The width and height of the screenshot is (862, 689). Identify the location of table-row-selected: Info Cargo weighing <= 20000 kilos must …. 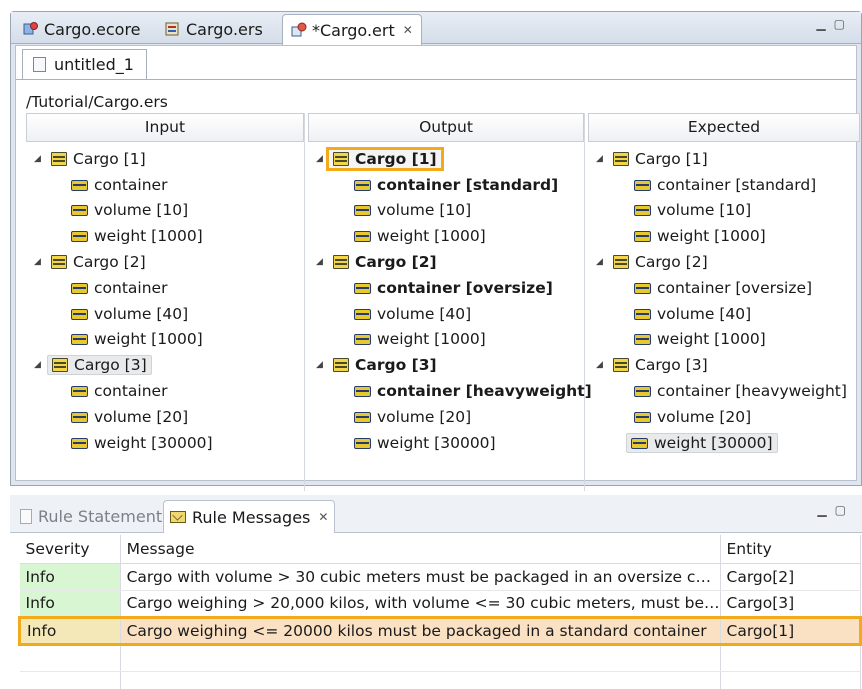
(440, 630).